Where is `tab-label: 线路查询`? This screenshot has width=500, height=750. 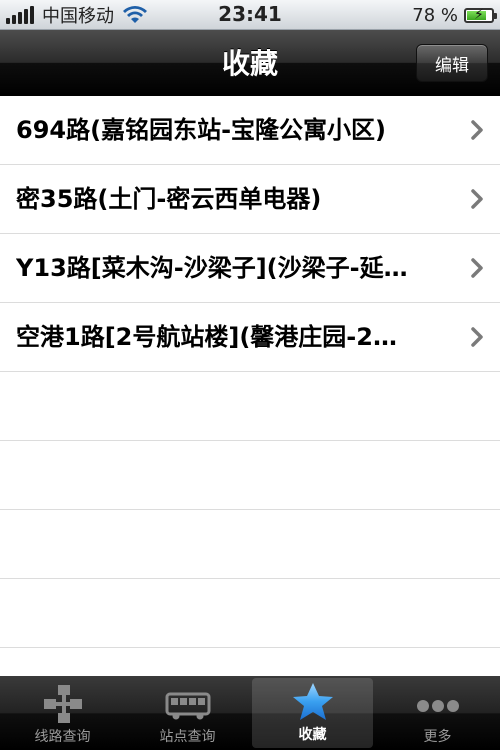
tab-label: 线路查询 is located at coordinates (62, 737).